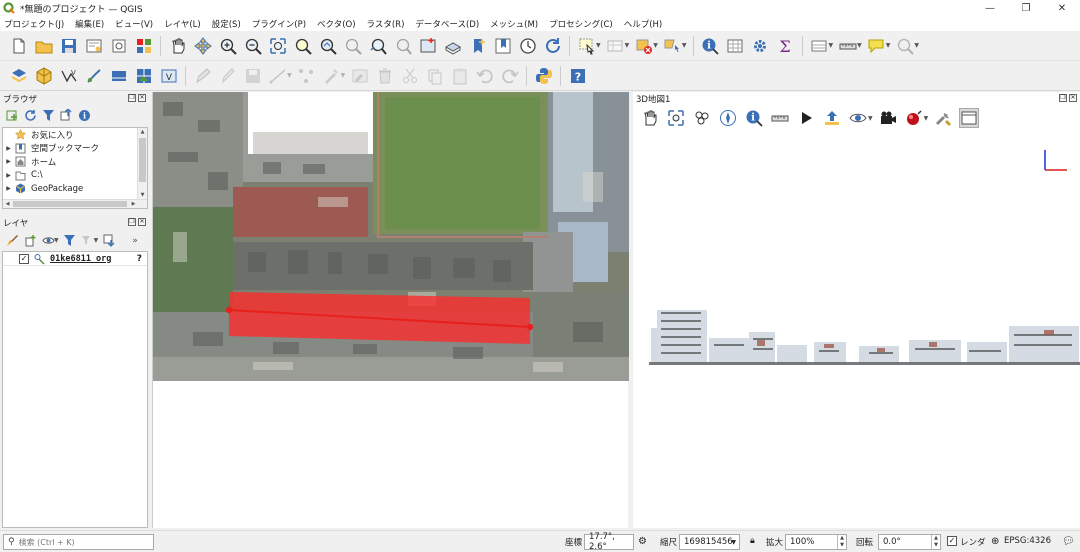  I want to click on zoom-to-layer-icon, so click(328, 46).